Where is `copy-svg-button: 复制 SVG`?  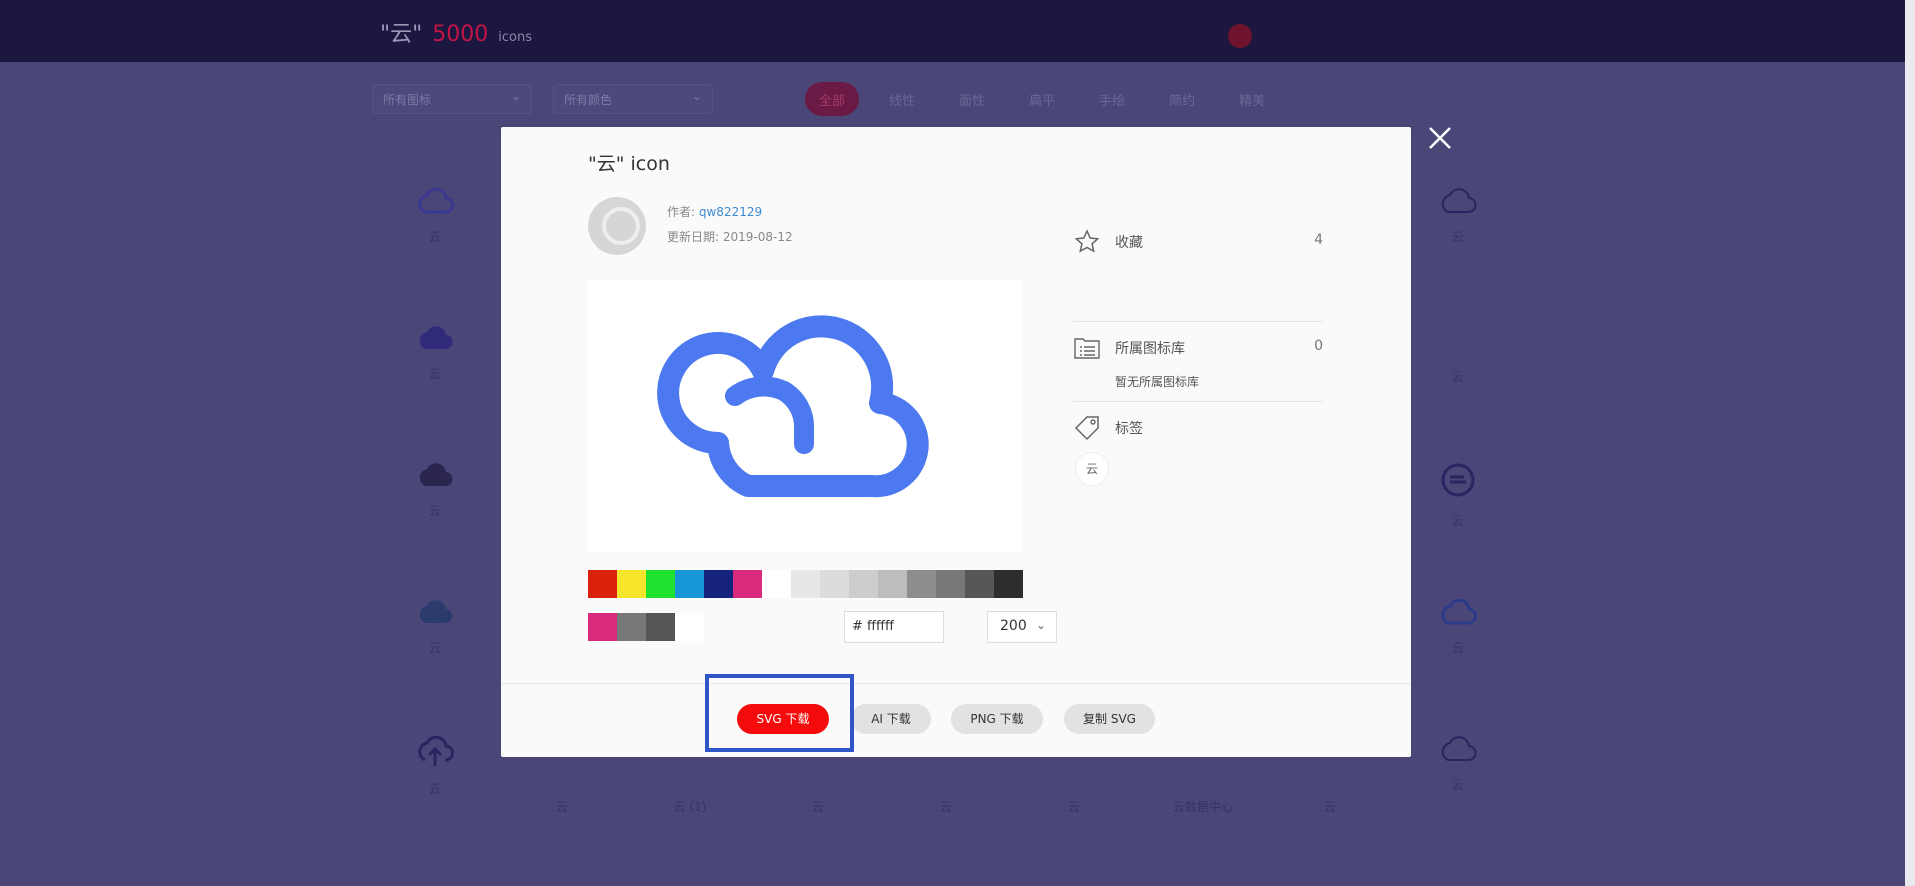
copy-svg-button: 复制 SVG is located at coordinates (1109, 719).